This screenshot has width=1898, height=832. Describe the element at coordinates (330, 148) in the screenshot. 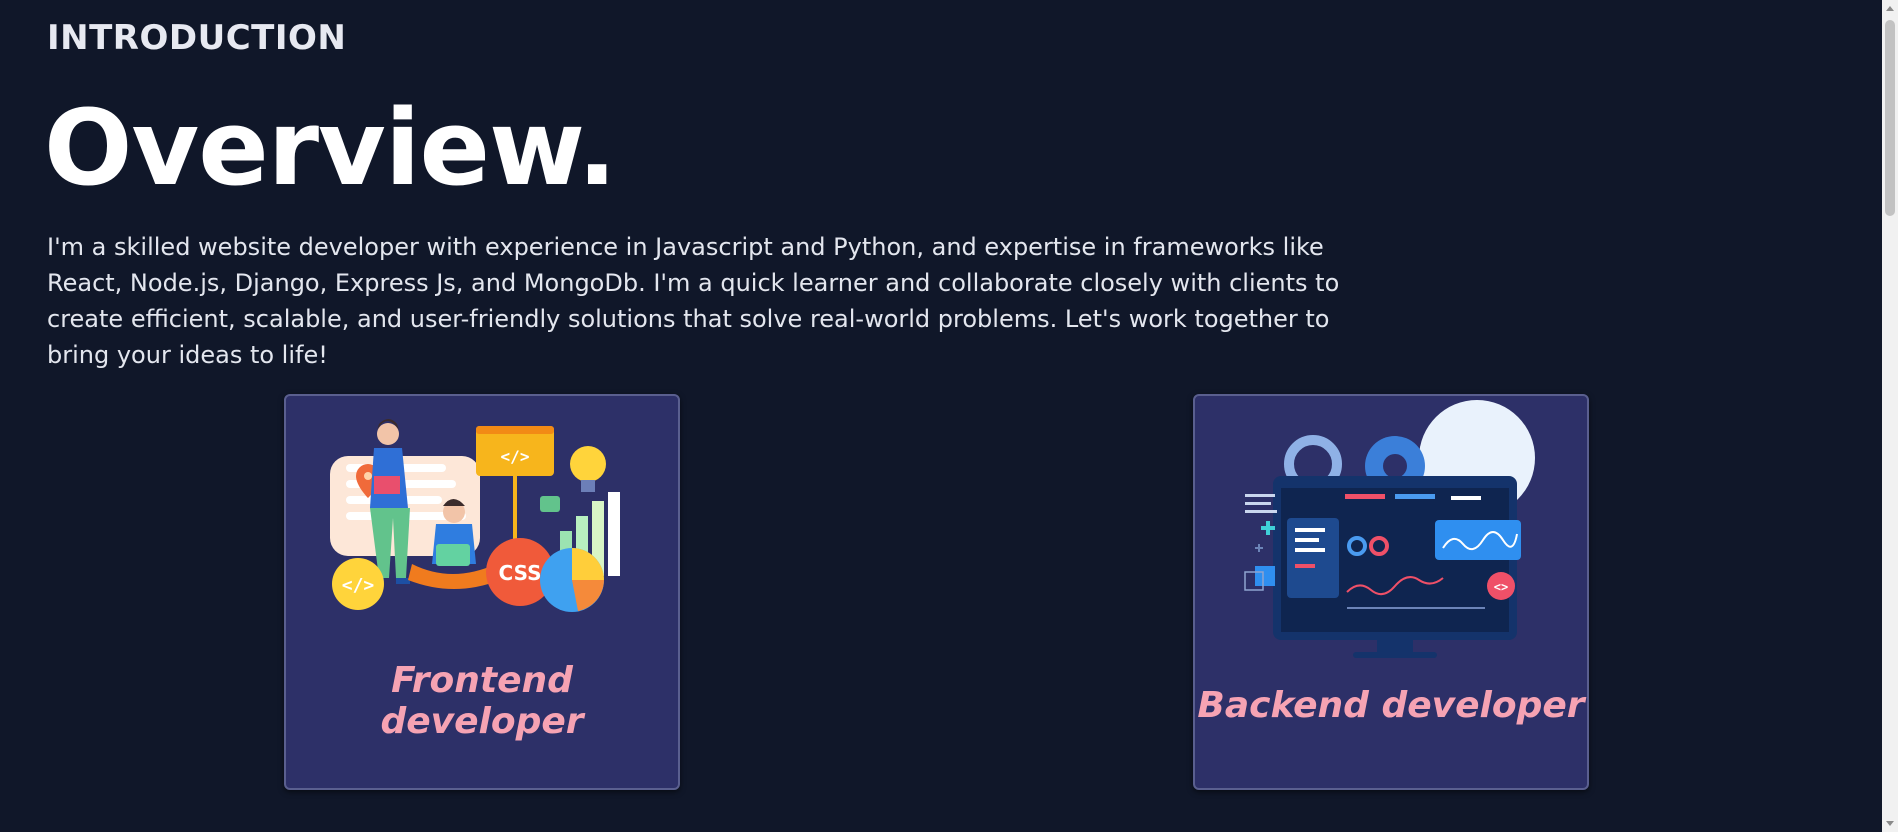

I see `section-title: Overview.` at that location.